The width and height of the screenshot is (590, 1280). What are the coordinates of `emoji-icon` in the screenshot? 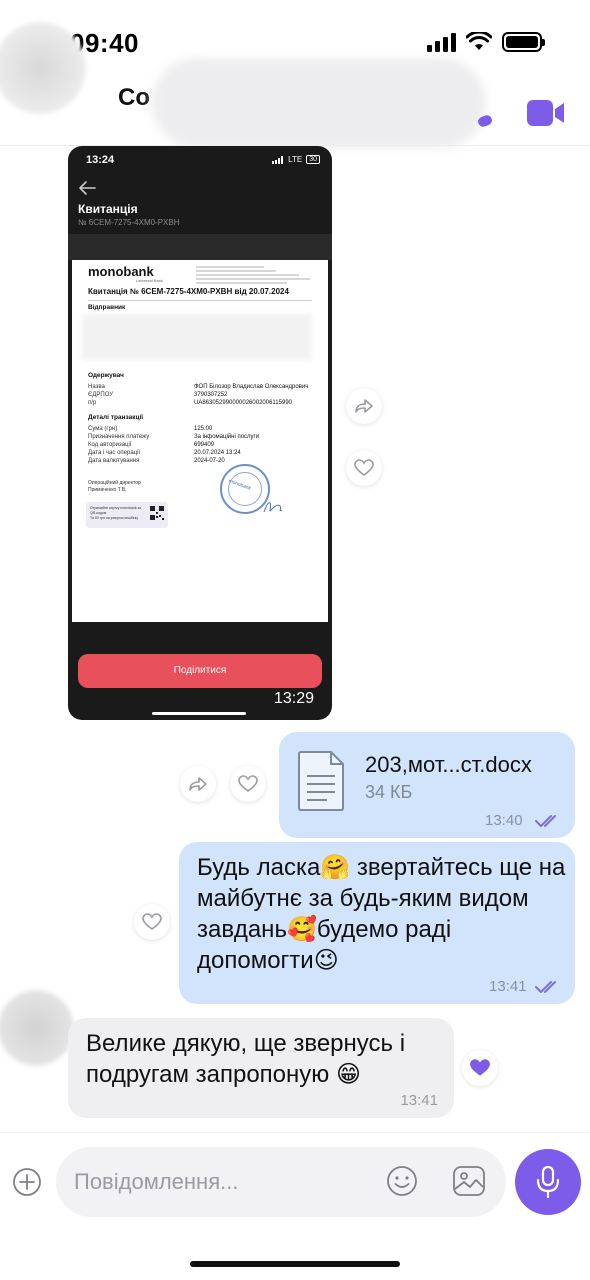 It's located at (402, 1181).